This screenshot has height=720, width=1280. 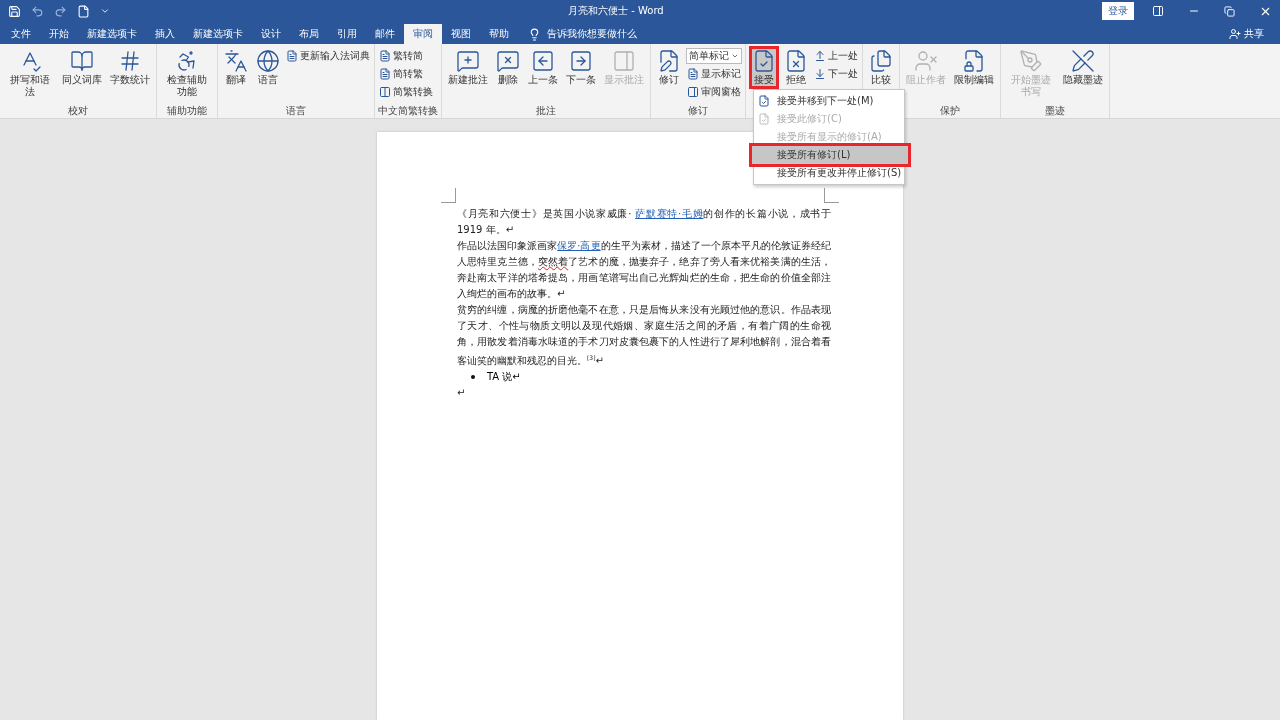 What do you see at coordinates (534, 34) in the screenshot?
I see `lightbulb-icon` at bounding box center [534, 34].